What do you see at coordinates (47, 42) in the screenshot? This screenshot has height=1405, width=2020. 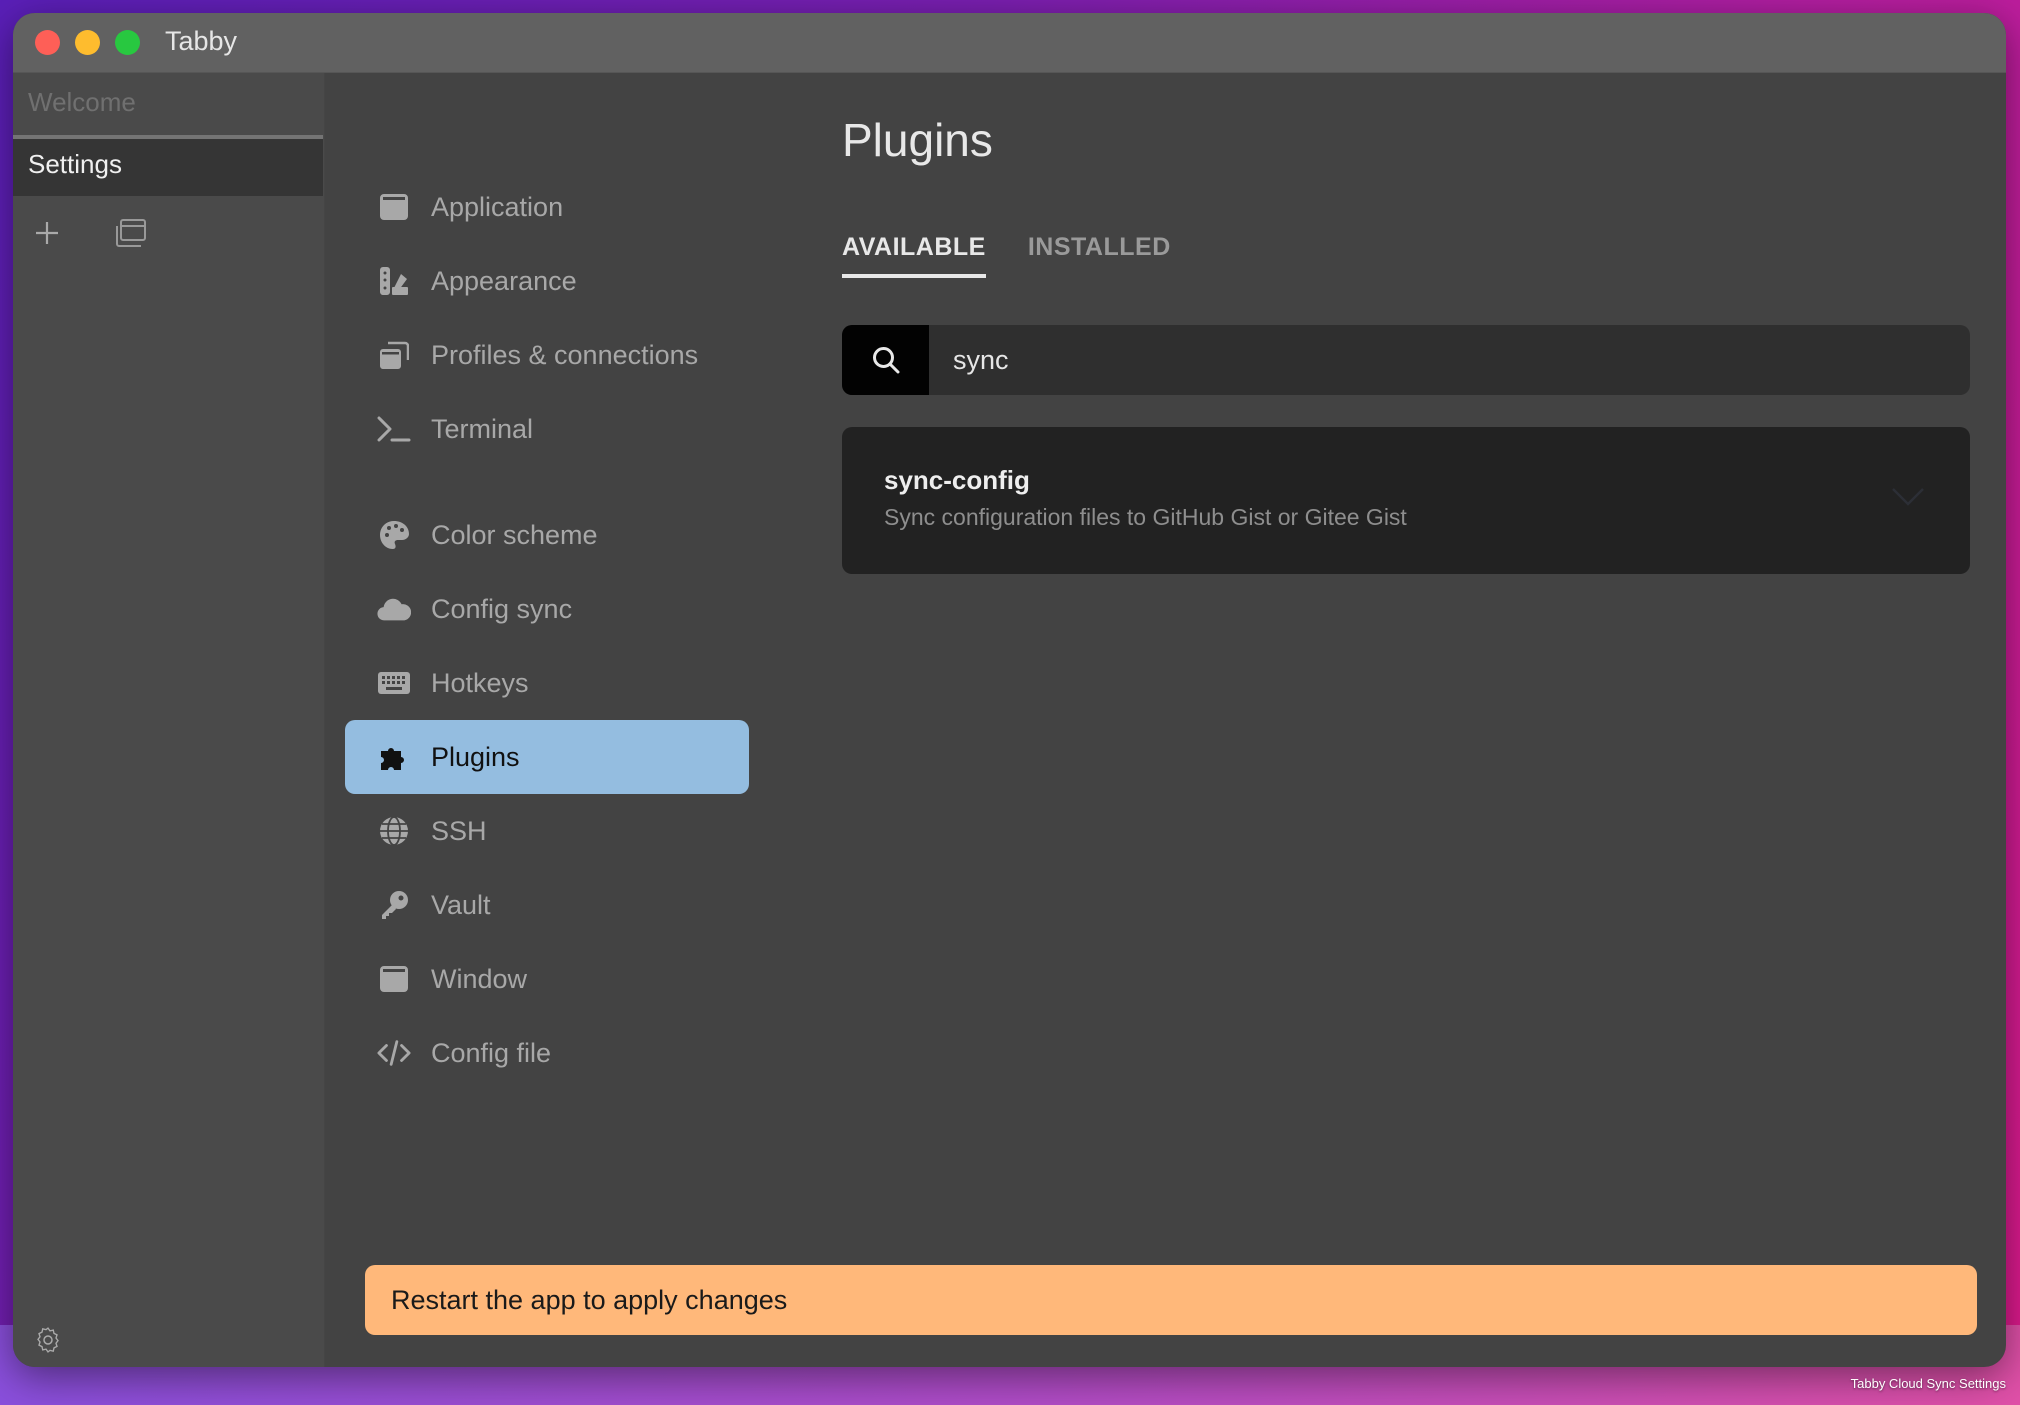 I see `close-window-button` at bounding box center [47, 42].